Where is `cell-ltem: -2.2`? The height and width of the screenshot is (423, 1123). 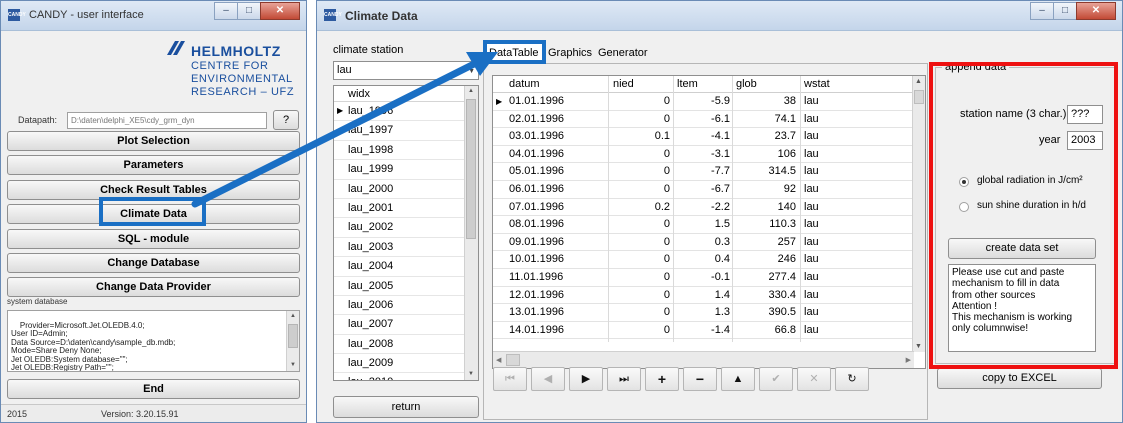 cell-ltem: -2.2 is located at coordinates (702, 207).